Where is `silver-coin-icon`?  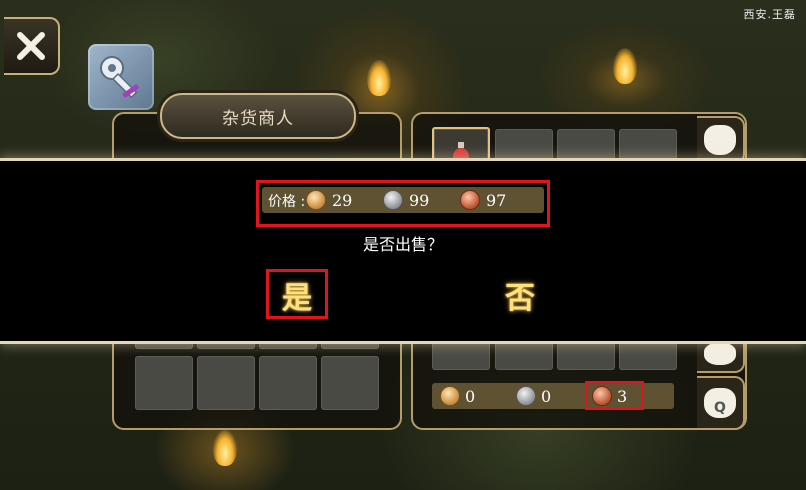 silver-coin-icon is located at coordinates (526, 396).